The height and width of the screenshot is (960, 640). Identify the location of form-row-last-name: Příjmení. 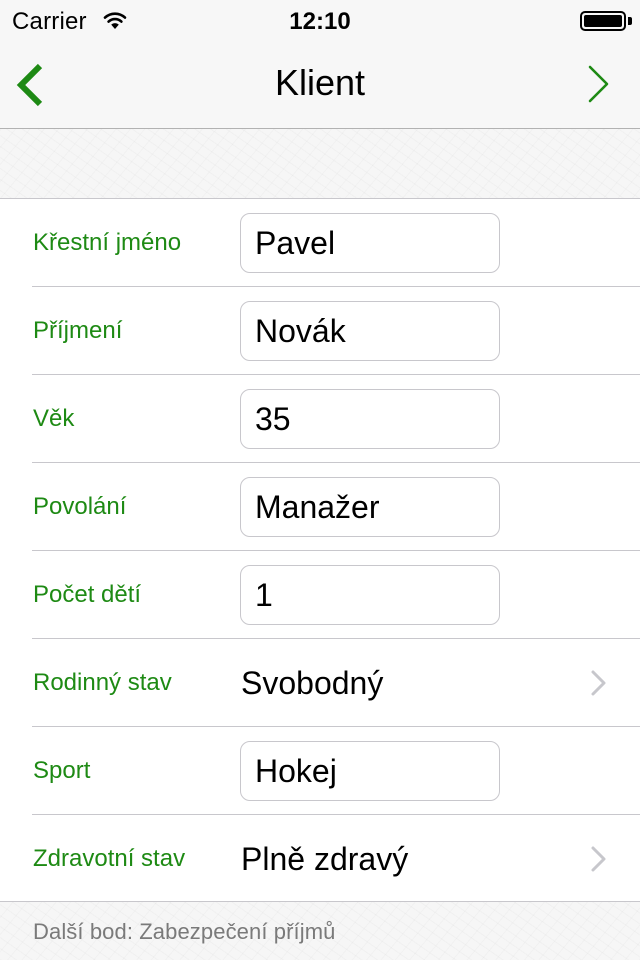
(320, 331).